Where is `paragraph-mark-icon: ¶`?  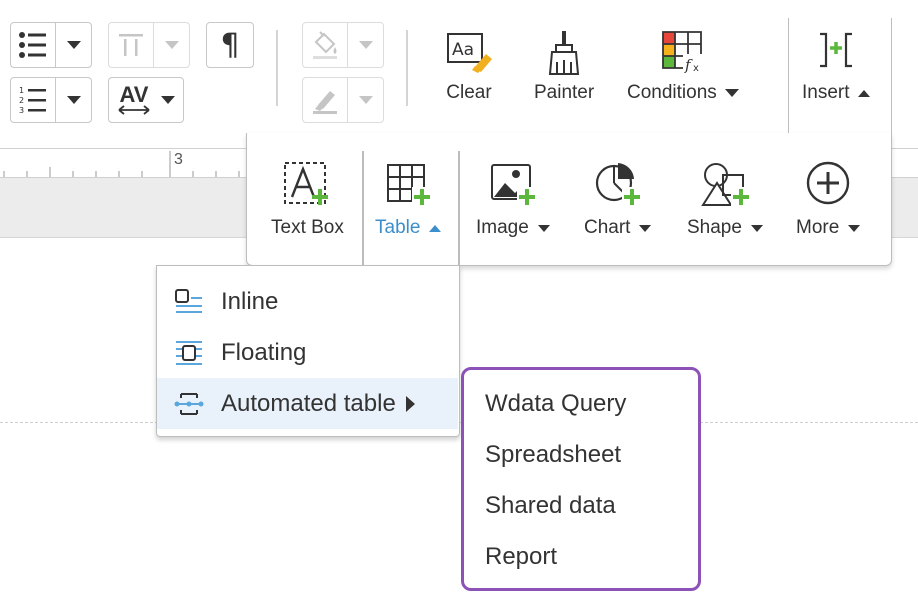
paragraph-mark-icon: ¶ is located at coordinates (230, 45).